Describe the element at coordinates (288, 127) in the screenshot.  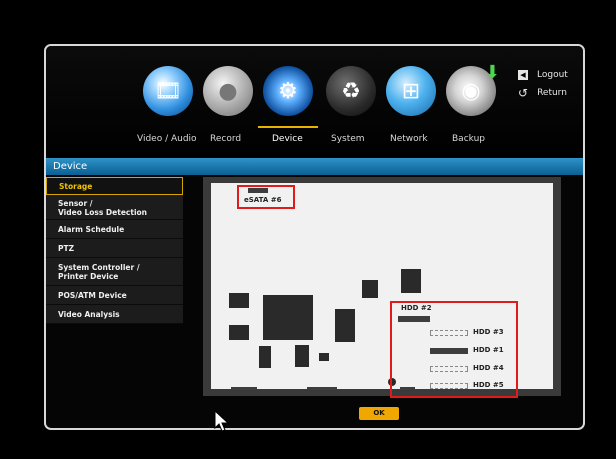
I see `active-tab-underline` at that location.